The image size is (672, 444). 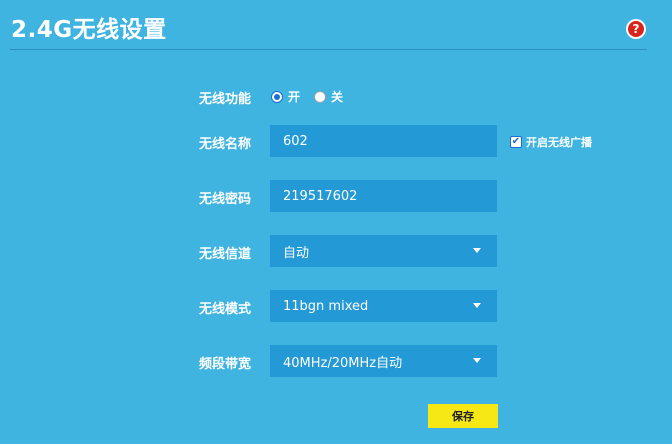 What do you see at coordinates (326, 306) in the screenshot?
I see `mode-value: 11bgn mixed` at bounding box center [326, 306].